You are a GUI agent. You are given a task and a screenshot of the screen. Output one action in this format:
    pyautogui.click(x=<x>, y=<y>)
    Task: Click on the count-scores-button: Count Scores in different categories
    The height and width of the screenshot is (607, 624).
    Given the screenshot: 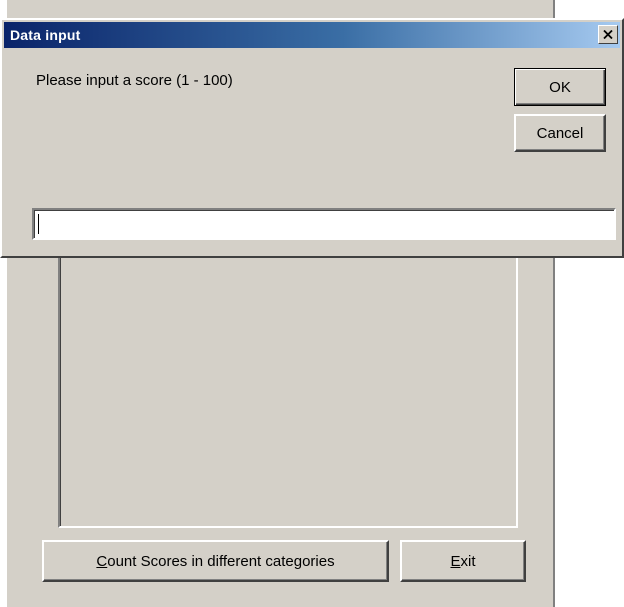 What is the action you would take?
    pyautogui.click(x=215, y=561)
    